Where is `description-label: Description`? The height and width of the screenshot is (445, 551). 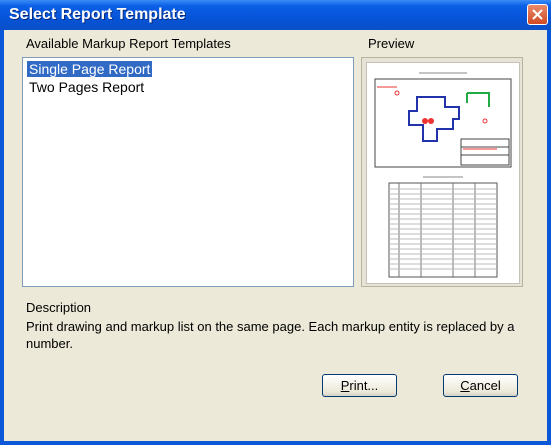 description-label: Description is located at coordinates (59, 307).